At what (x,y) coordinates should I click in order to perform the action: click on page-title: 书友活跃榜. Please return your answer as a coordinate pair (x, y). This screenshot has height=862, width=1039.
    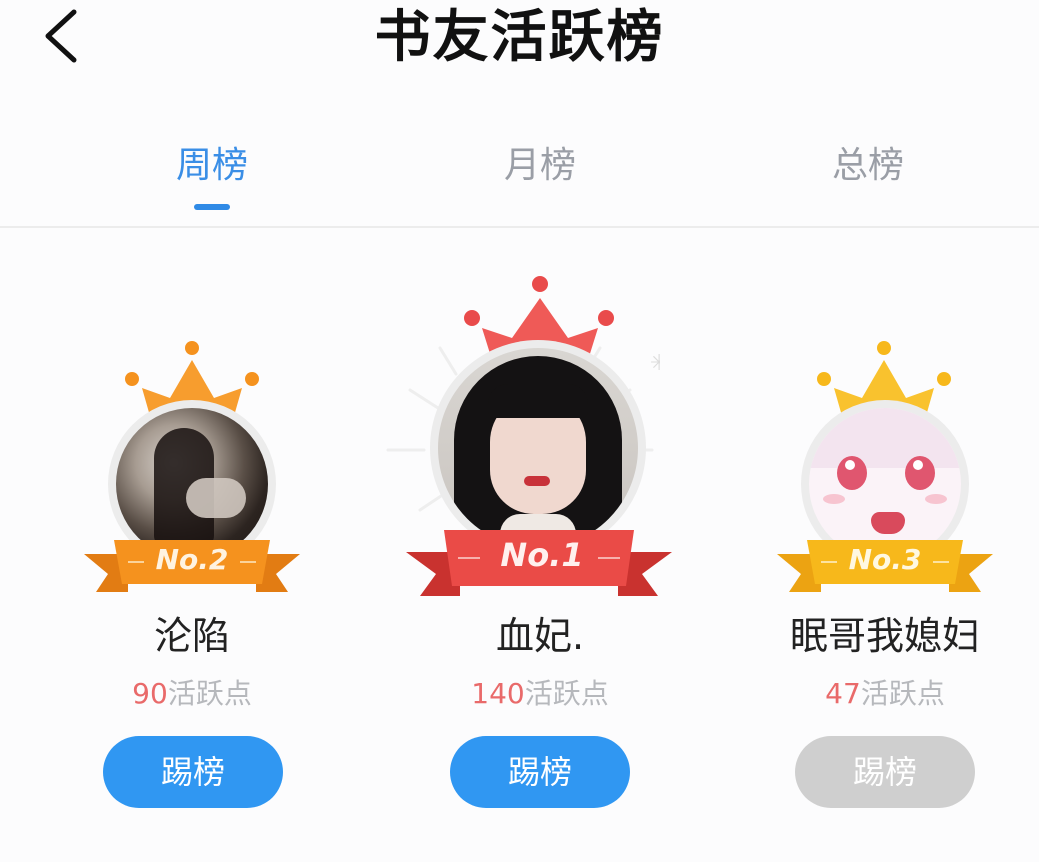
    Looking at the image, I should click on (519, 37).